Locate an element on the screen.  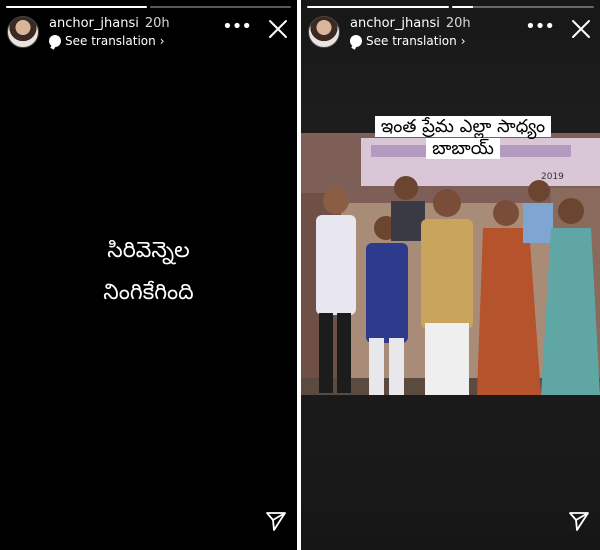
story-text-line: సిరివెన్నెల is located at coordinates (148, 250).